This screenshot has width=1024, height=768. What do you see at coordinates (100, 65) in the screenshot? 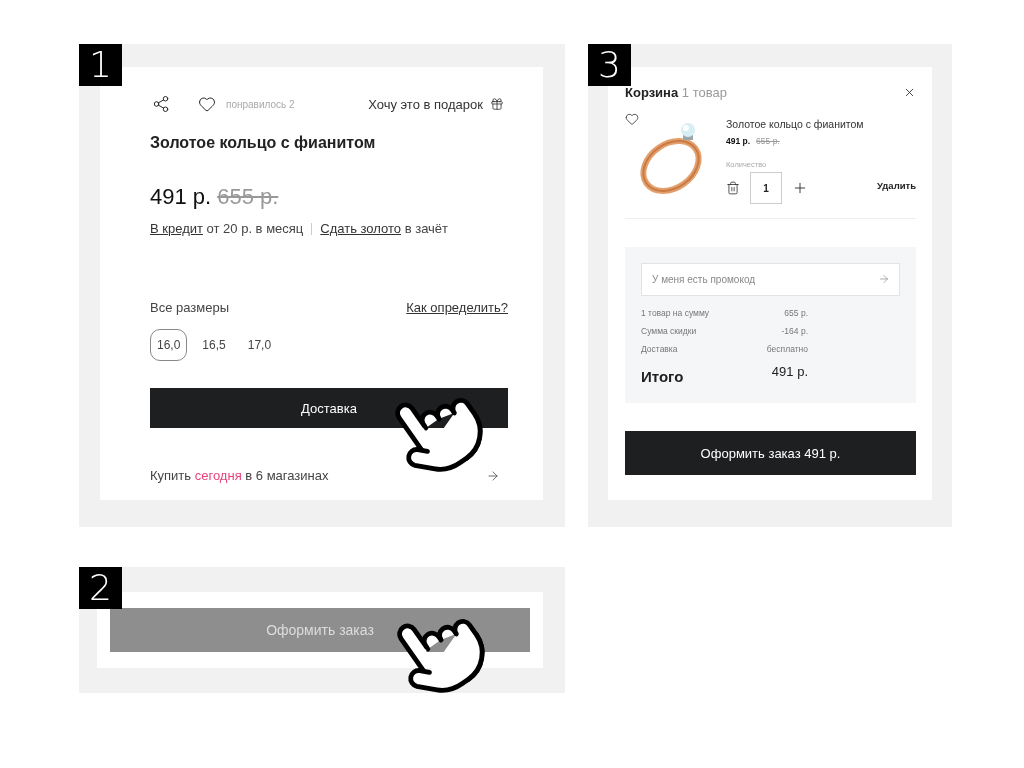
I see `step-number: 1` at bounding box center [100, 65].